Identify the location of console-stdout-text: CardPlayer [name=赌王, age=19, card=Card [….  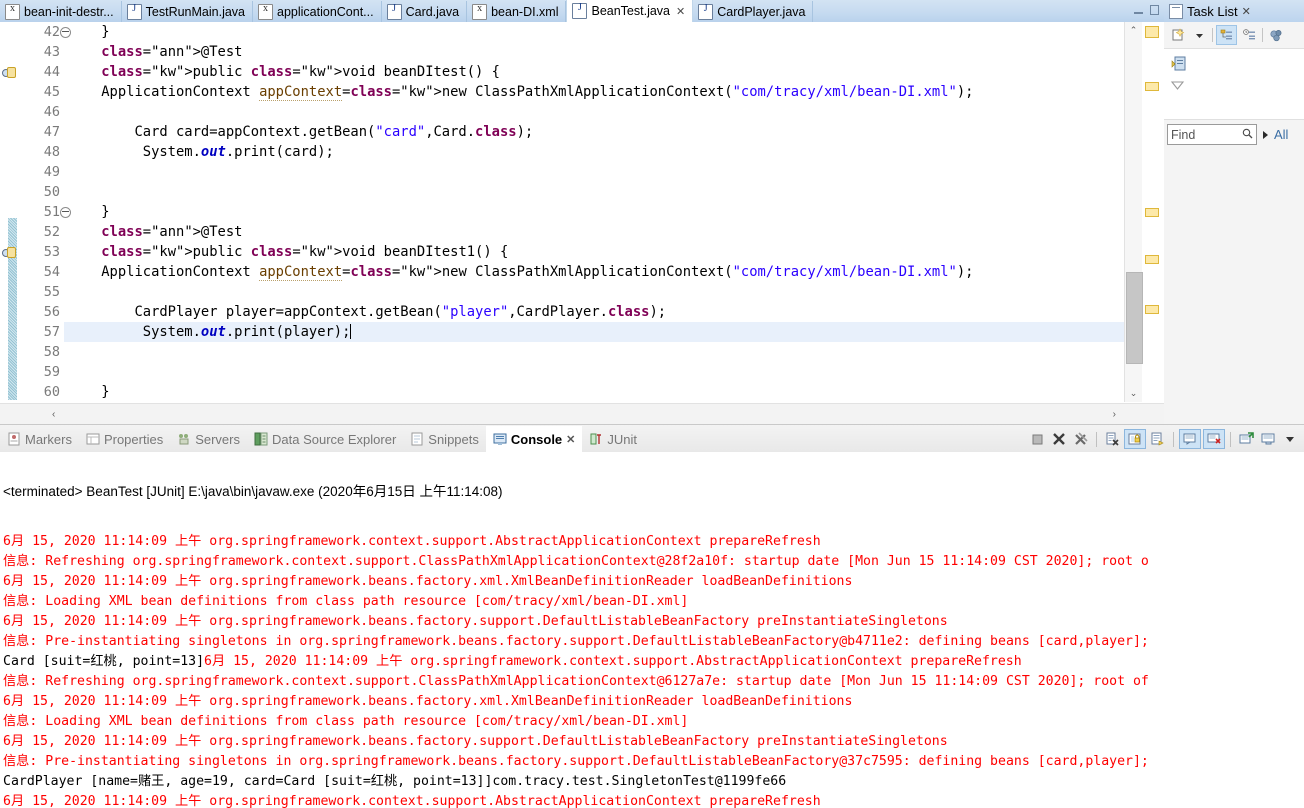
(395, 781).